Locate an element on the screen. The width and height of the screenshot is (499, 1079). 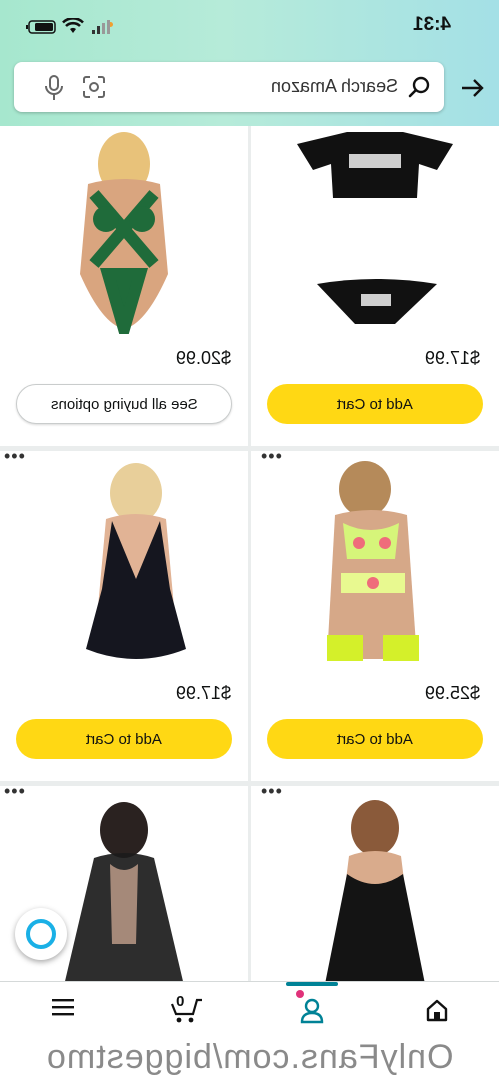
account-icon is located at coordinates (312, 1011).